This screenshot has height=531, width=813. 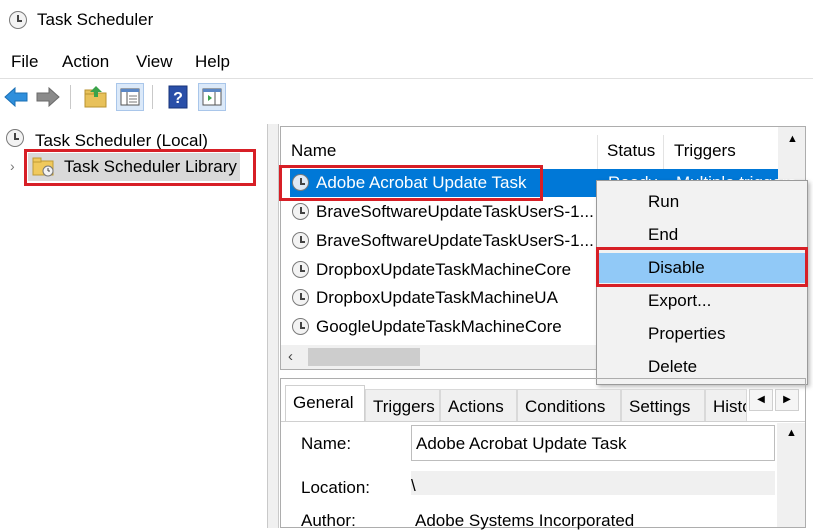 I want to click on menu-action: Action, so click(x=85, y=62).